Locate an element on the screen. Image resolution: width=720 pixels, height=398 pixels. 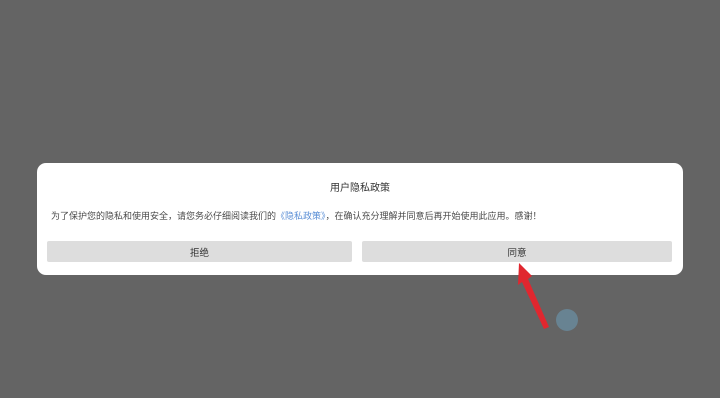
watermark-logo-icon is located at coordinates (567, 320).